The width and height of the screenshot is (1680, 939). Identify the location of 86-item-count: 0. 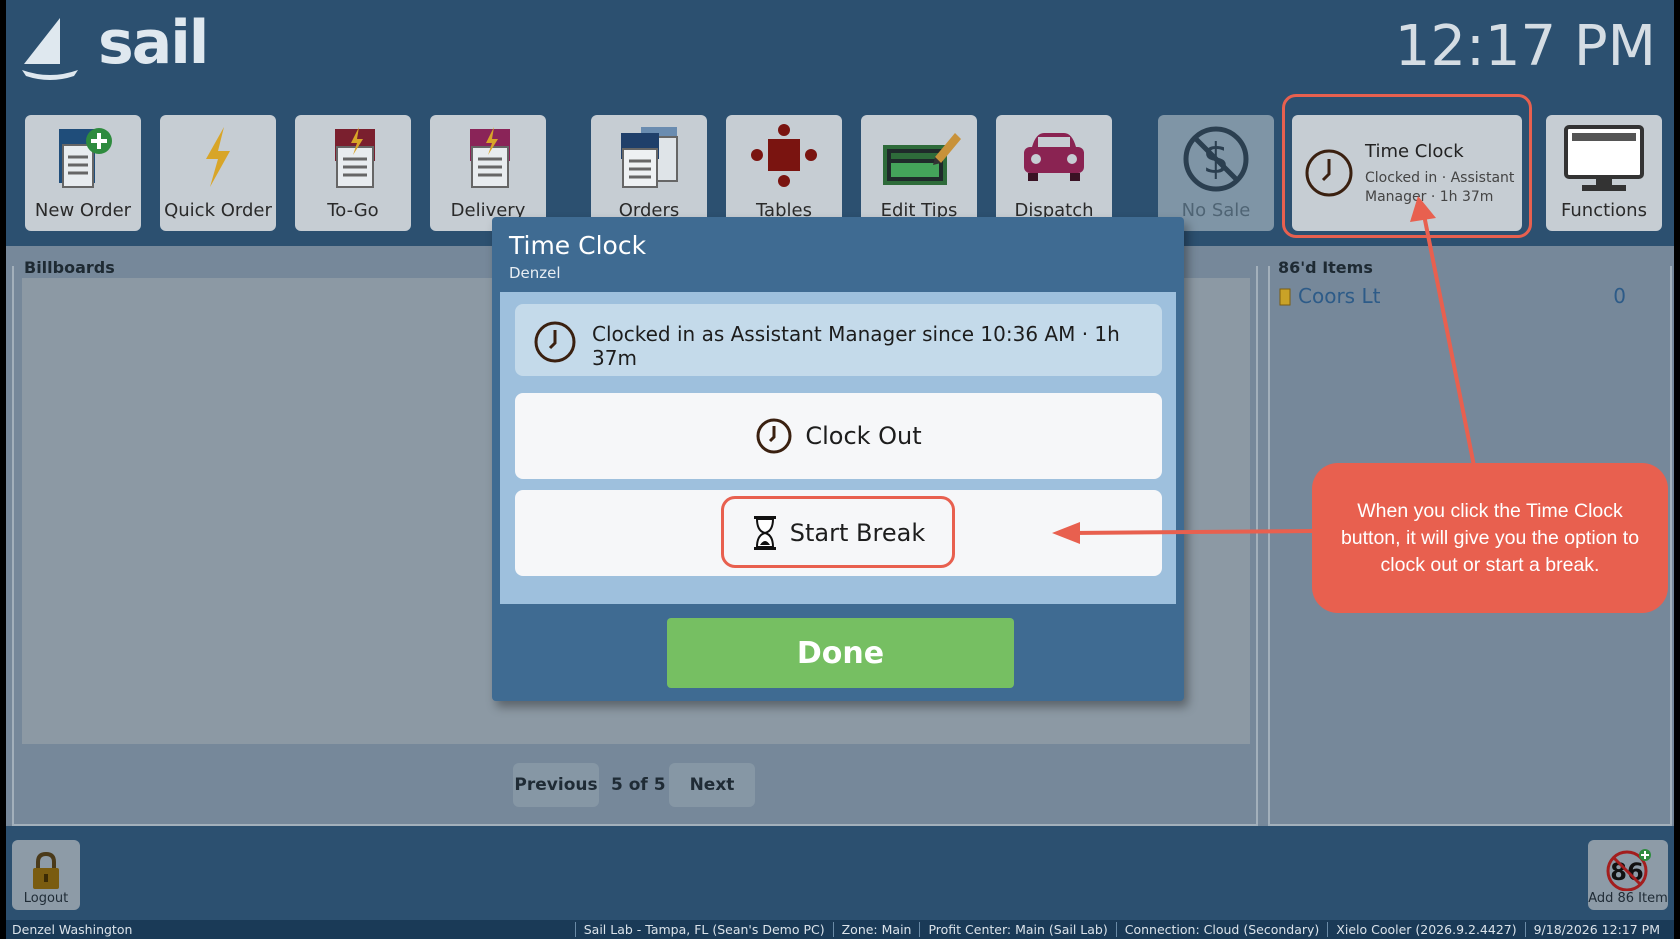
(1619, 296).